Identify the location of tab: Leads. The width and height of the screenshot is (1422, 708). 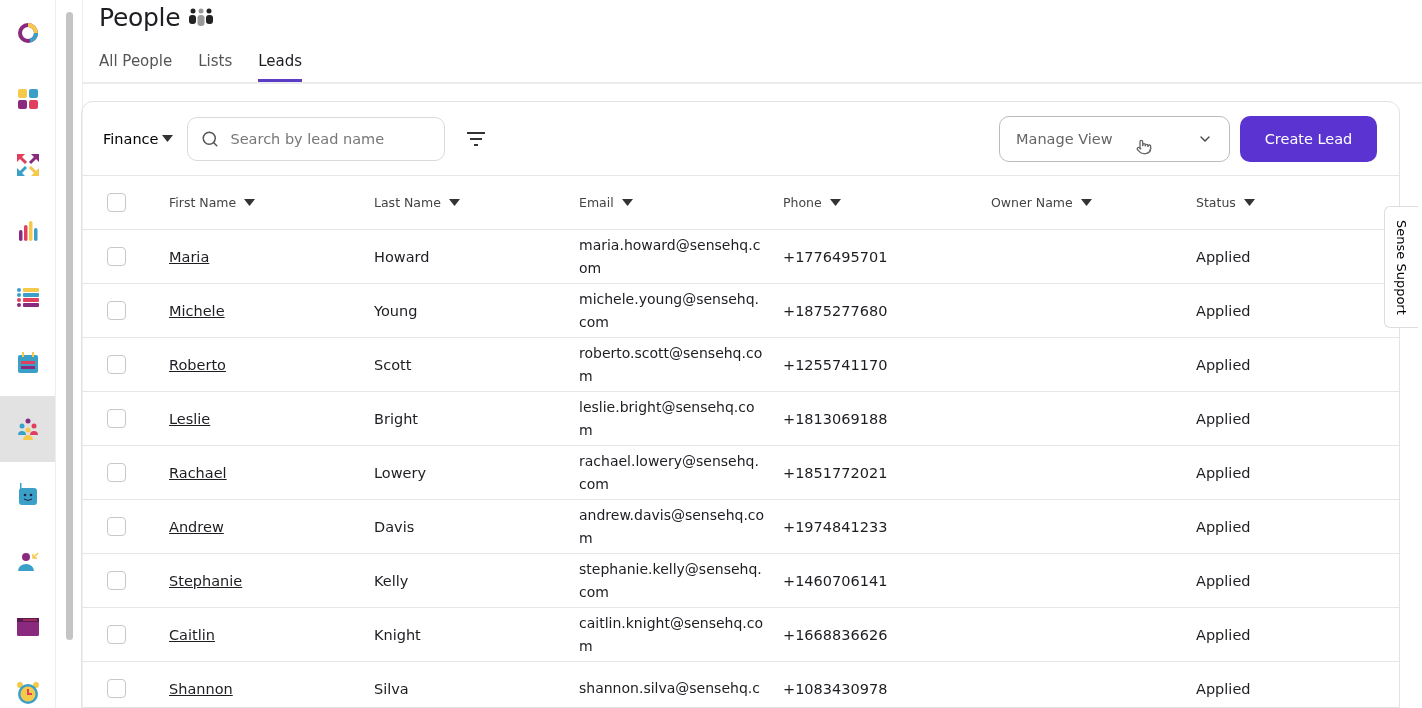
(280, 63).